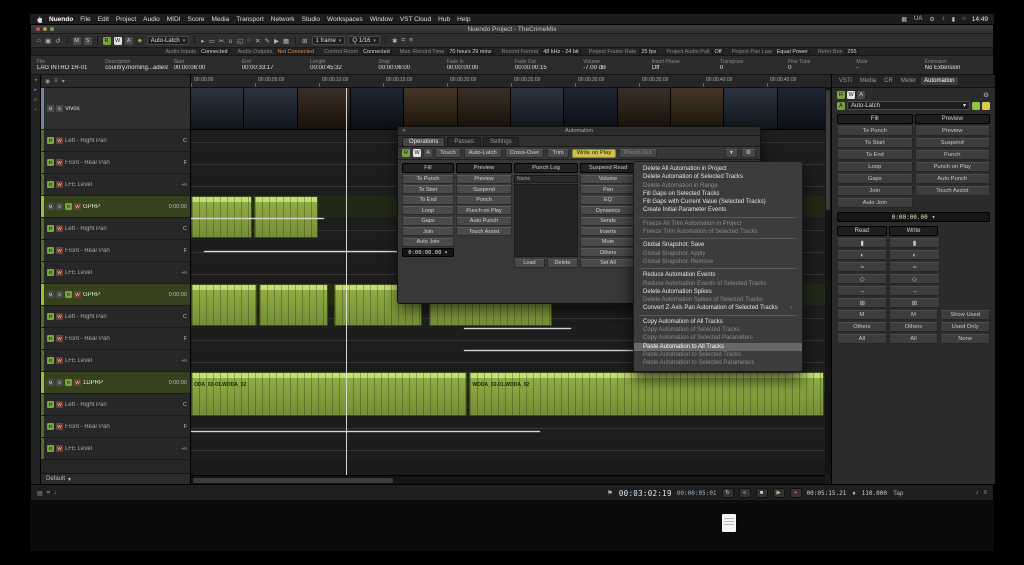  I want to click on track-row: R W LFE Level -∞, so click(115, 185).